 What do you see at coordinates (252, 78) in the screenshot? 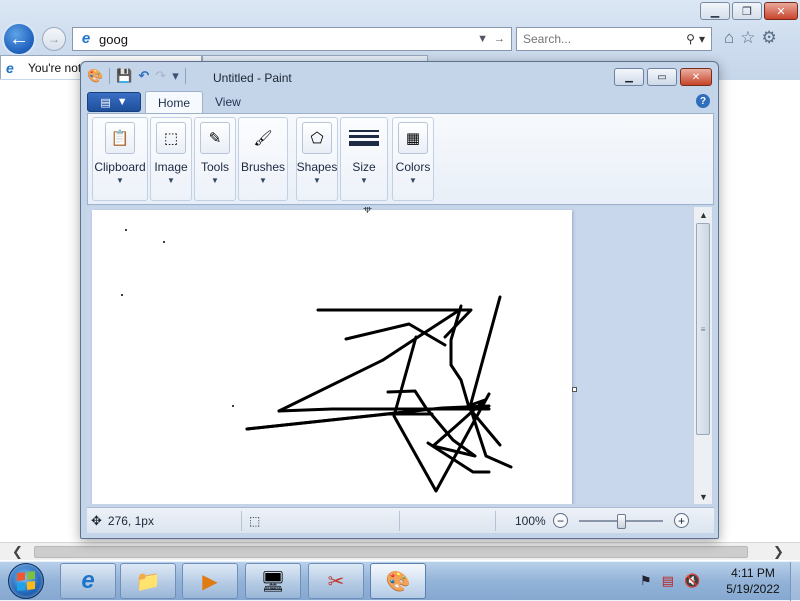
I see `paint-window-title: Untitled - Paint` at bounding box center [252, 78].